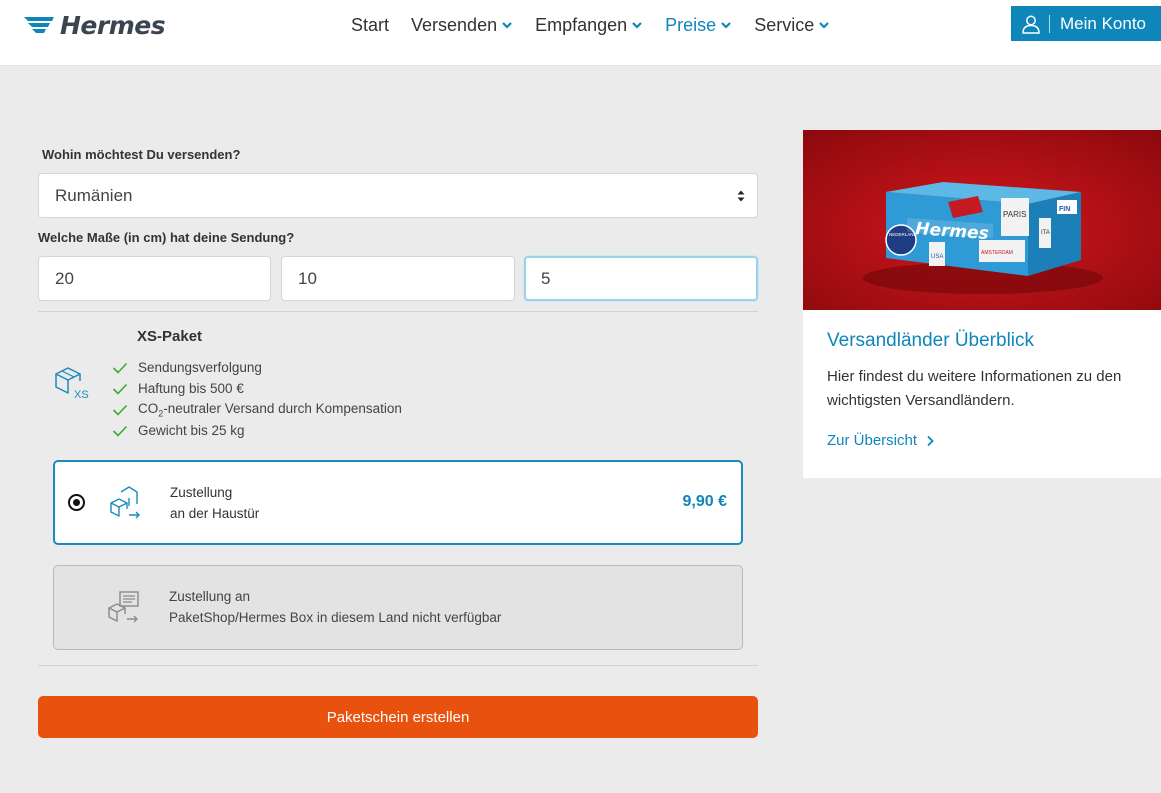 This screenshot has height=793, width=1161. What do you see at coordinates (113, 25) in the screenshot?
I see `logo-text: Hermes` at bounding box center [113, 25].